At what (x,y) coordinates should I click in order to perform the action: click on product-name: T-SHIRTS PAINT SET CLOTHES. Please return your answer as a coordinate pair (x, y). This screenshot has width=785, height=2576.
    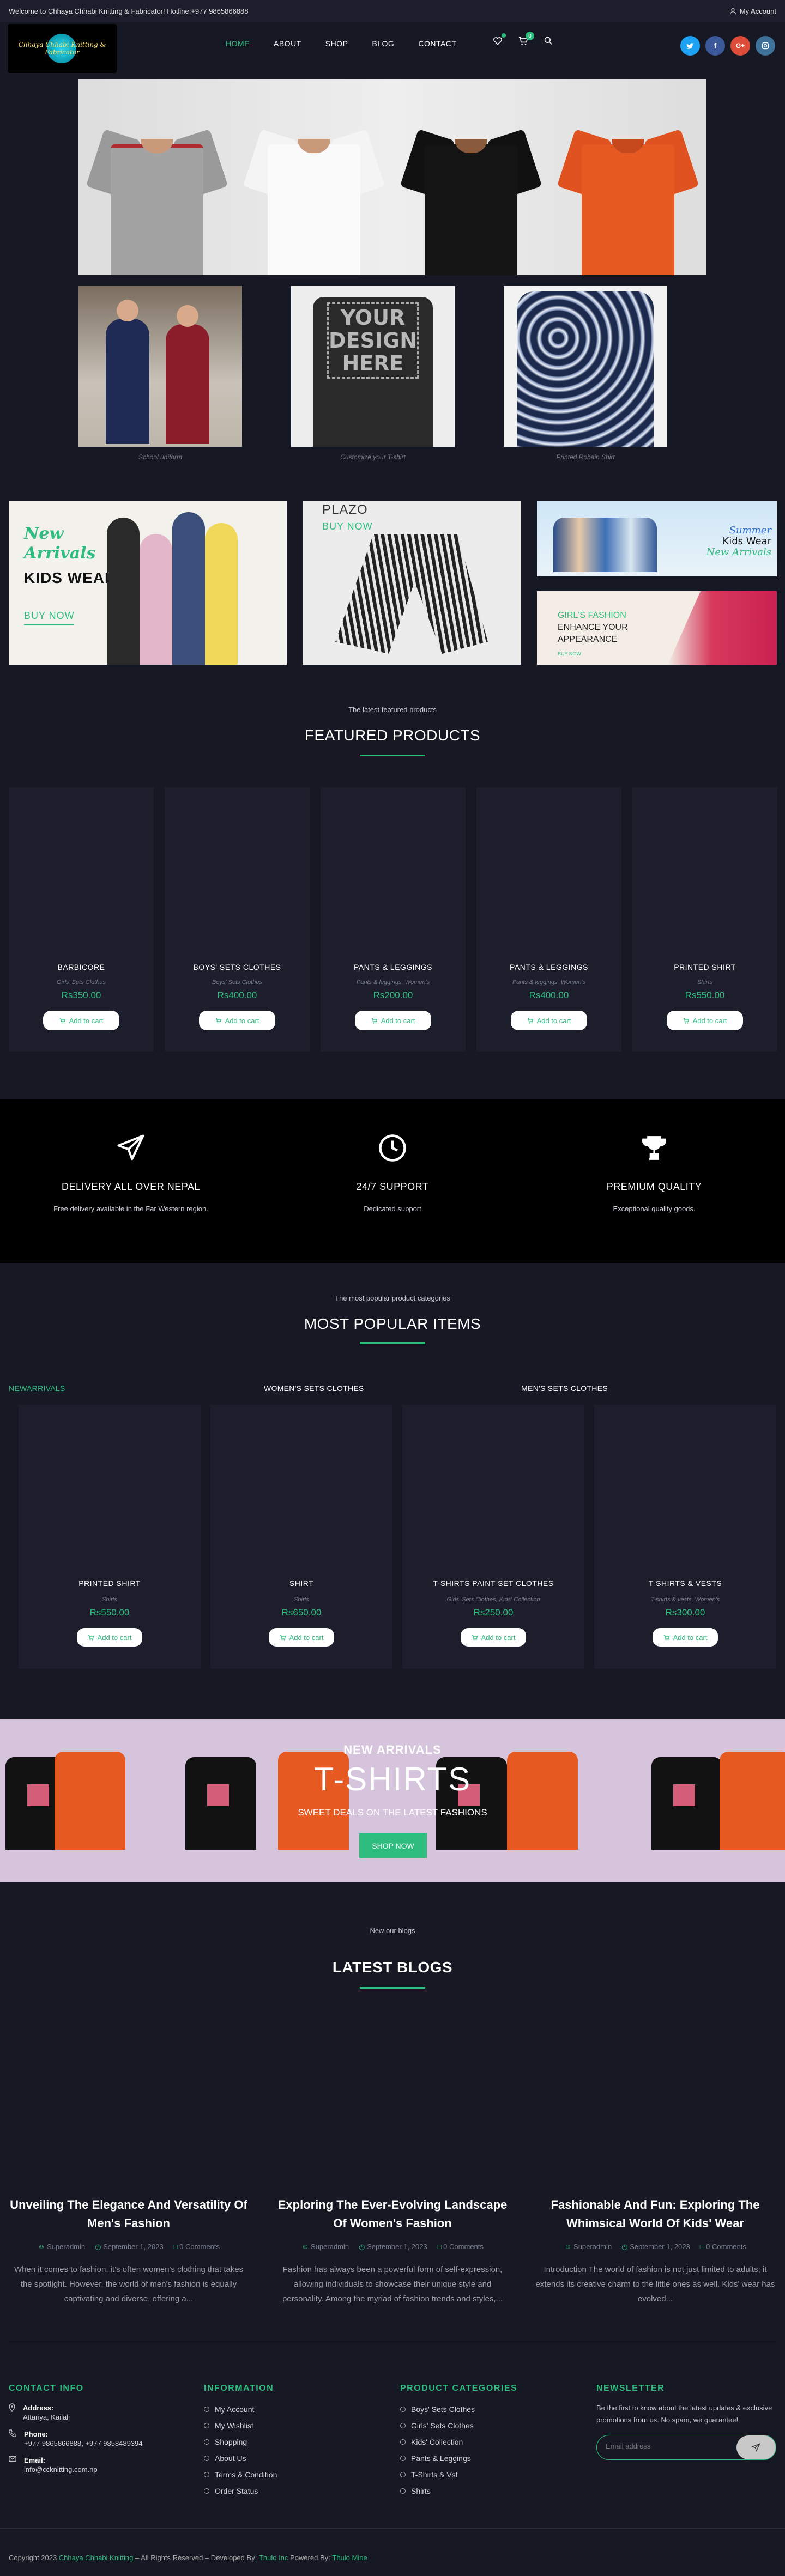
    Looking at the image, I should click on (493, 1584).